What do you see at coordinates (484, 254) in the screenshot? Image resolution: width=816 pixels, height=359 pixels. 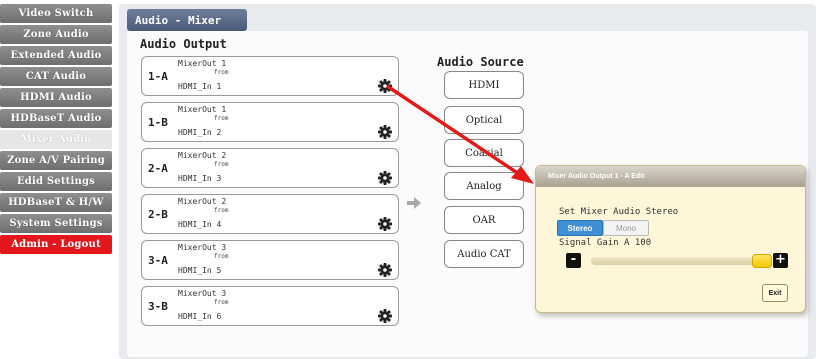 I see `source-audio-cat-button: Audio CAT` at bounding box center [484, 254].